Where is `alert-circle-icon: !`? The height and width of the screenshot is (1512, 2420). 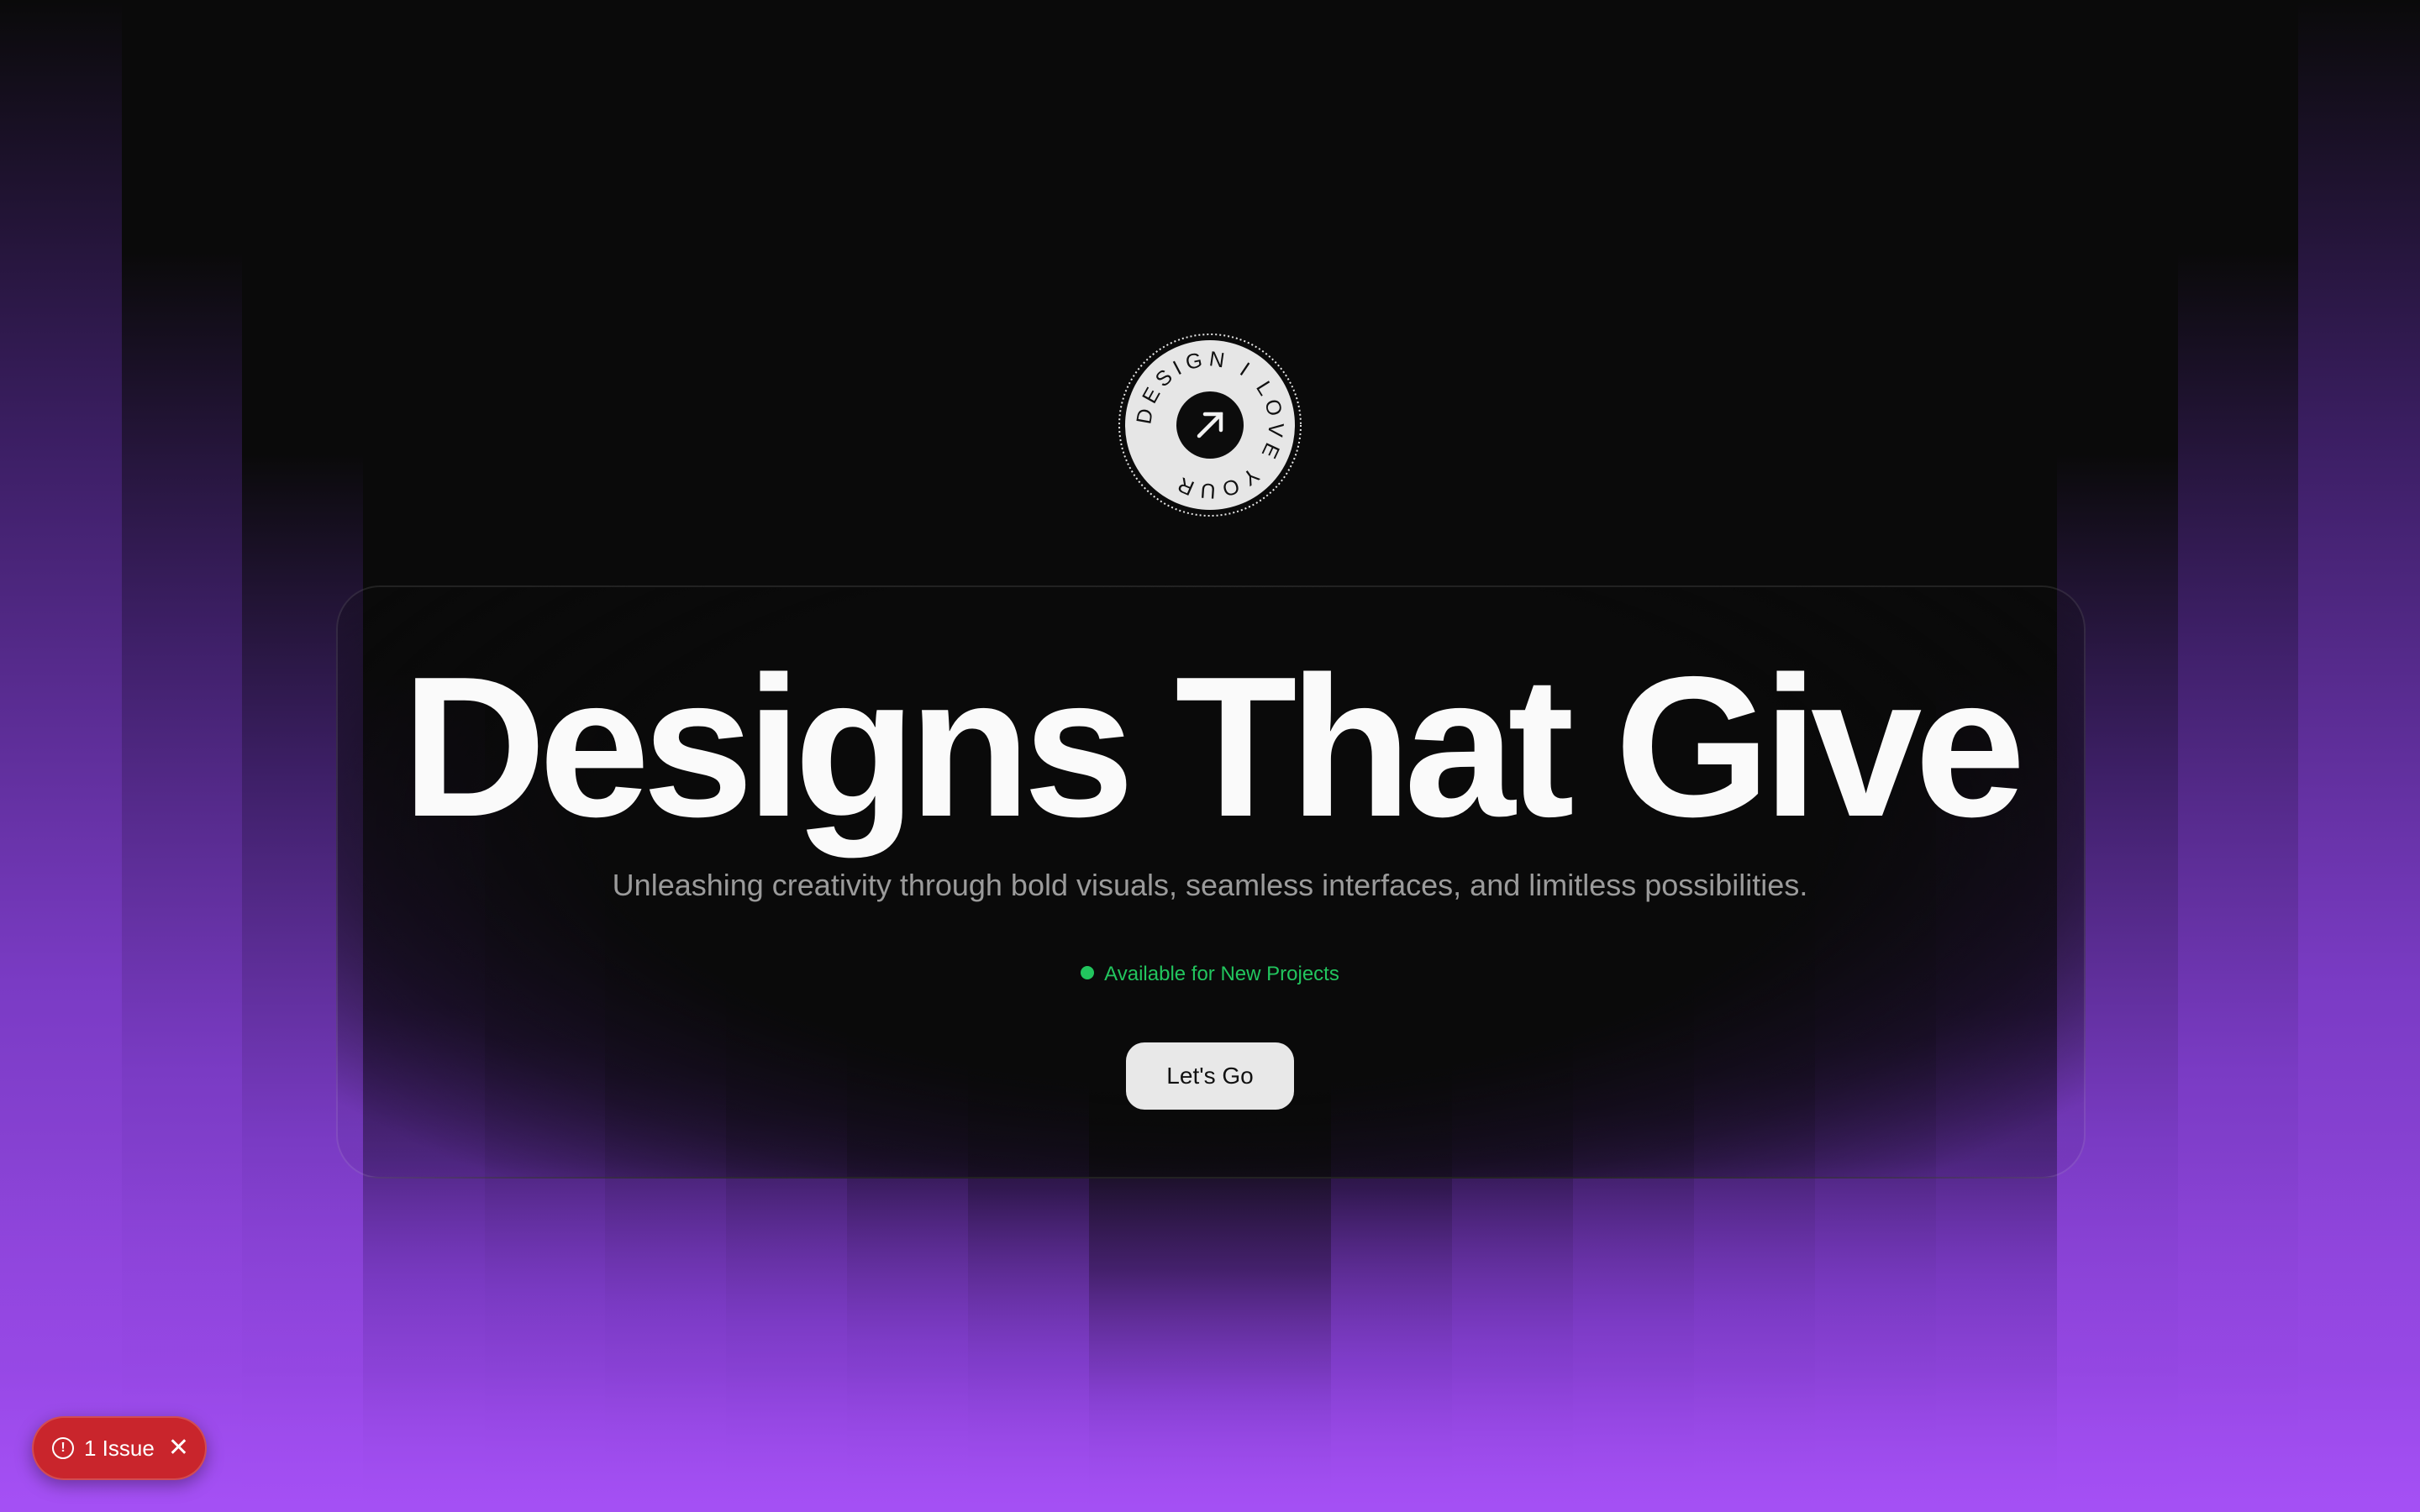
alert-circle-icon: ! is located at coordinates (63, 1448).